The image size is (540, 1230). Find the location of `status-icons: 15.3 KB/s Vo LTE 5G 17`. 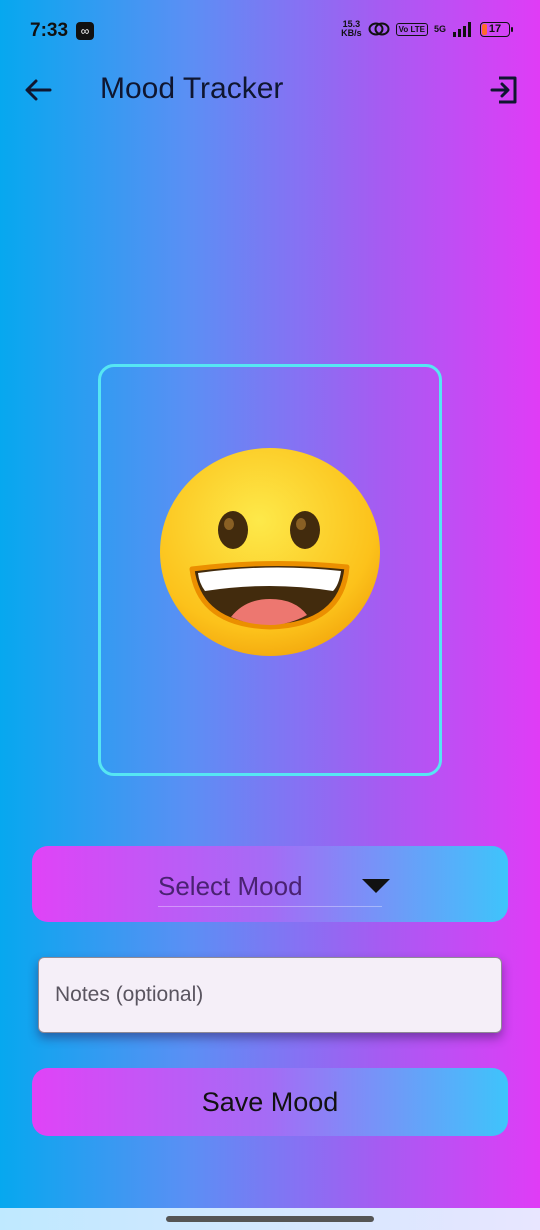

status-icons: 15.3 KB/s Vo LTE 5G 17 is located at coordinates (427, 29).